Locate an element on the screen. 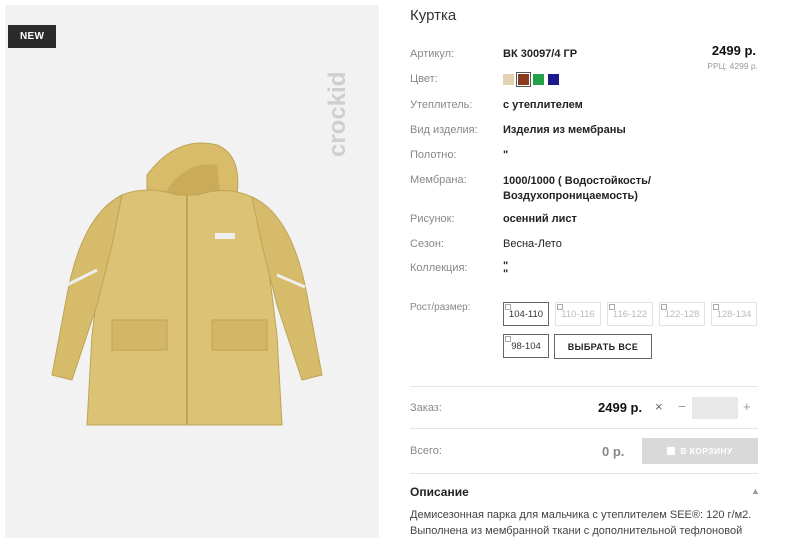 The image size is (800, 538). fabric-label: Полотно: is located at coordinates (433, 155).